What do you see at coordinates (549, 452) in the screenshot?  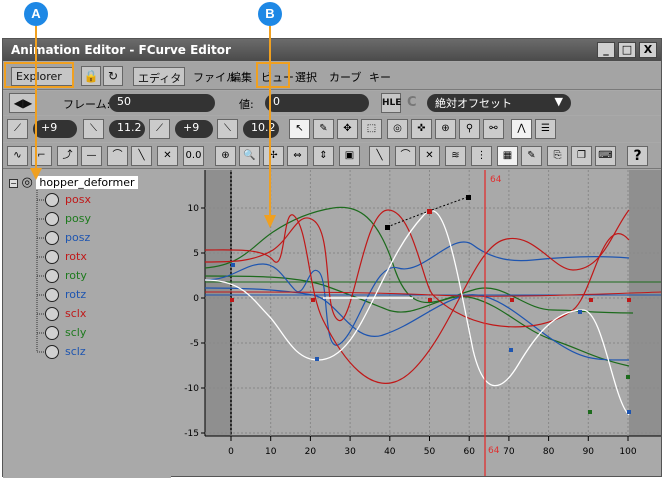 I see `x-tick-label: 80` at bounding box center [549, 452].